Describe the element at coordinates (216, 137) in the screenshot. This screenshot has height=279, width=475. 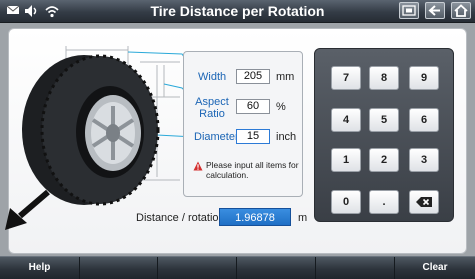
I see `diameter-label: Diameter` at that location.